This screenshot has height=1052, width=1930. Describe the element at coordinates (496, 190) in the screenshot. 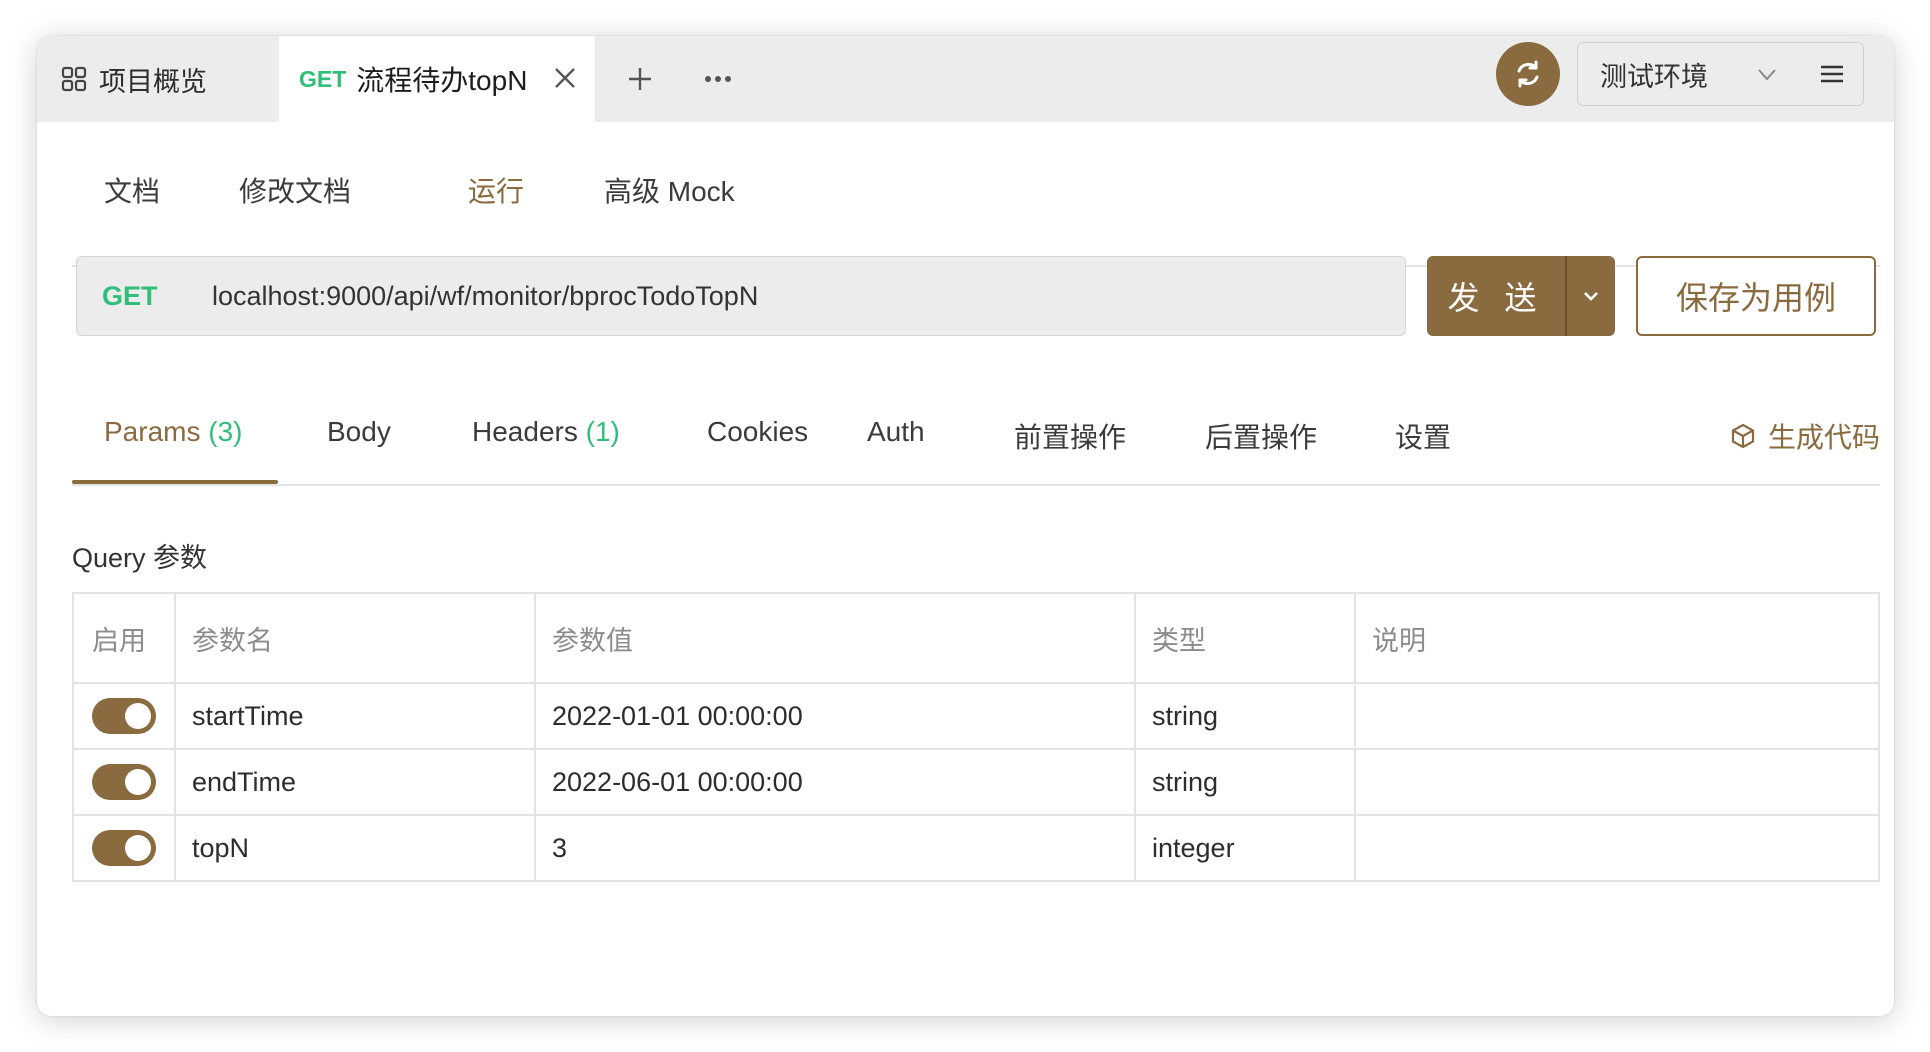

I see `subtab-run: 运行` at that location.